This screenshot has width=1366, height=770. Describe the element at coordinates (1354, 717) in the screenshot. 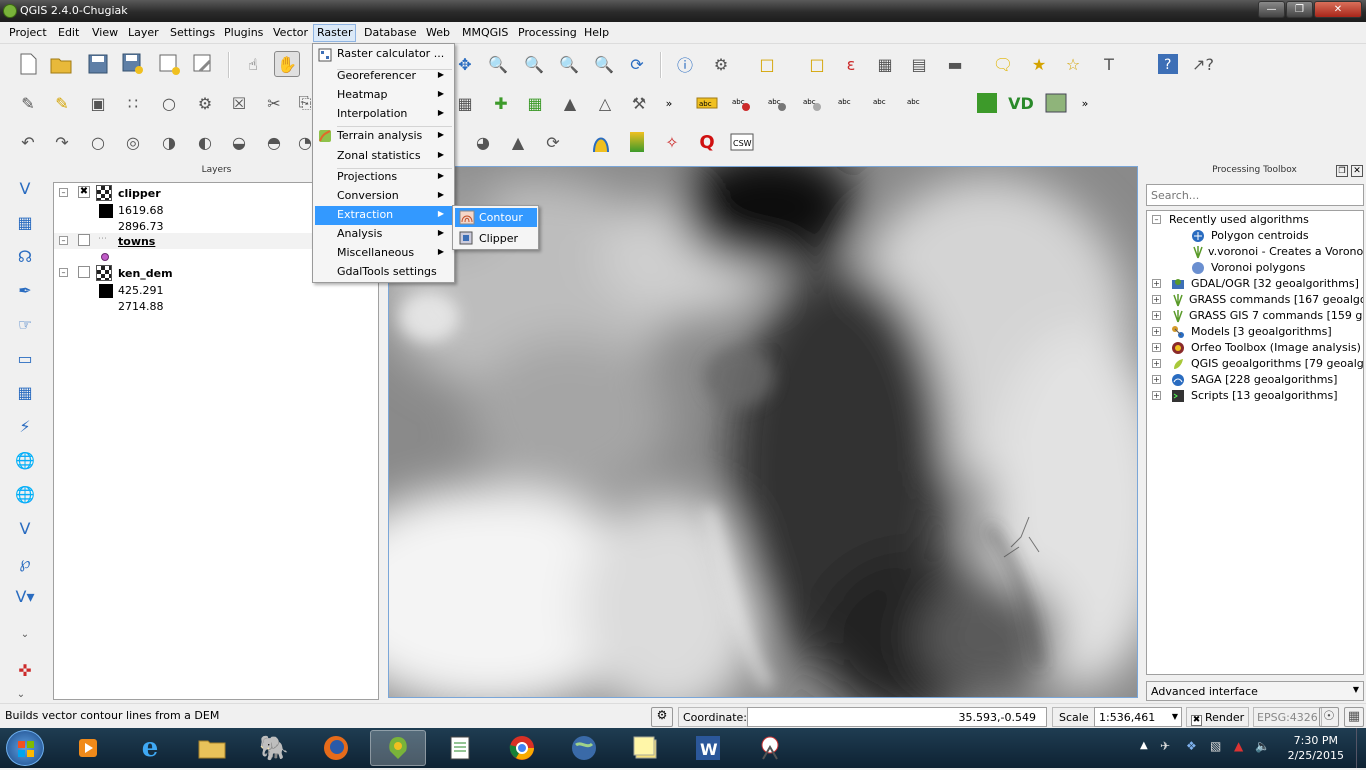

I see `messages-icon: ▦` at that location.